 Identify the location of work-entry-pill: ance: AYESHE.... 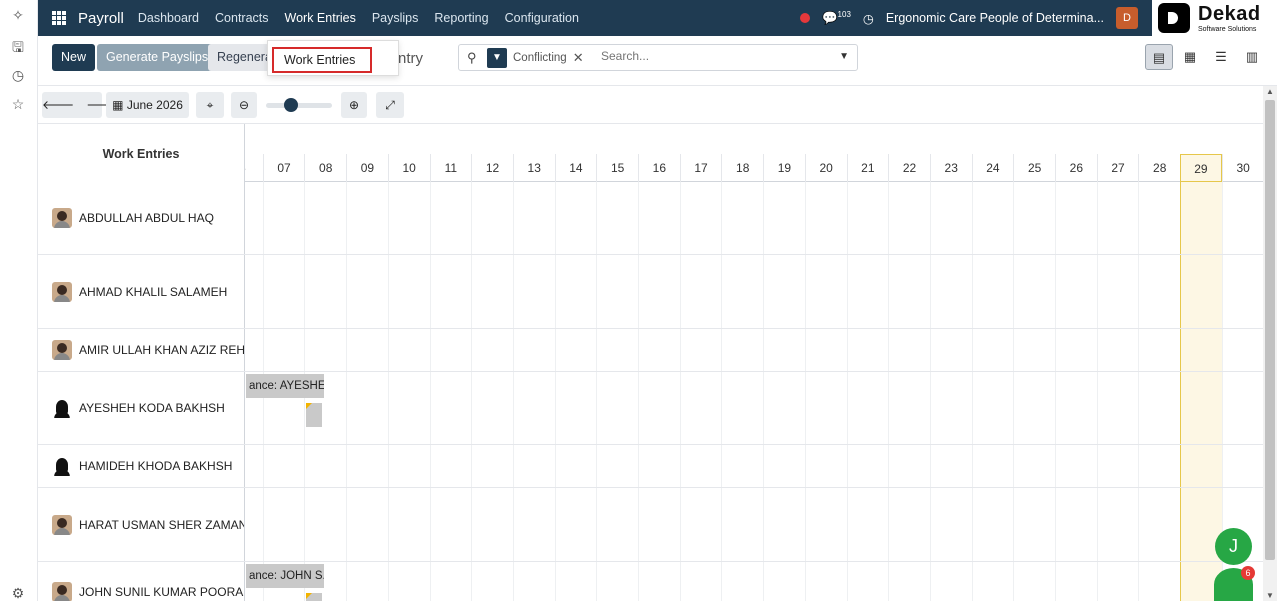
(285, 386).